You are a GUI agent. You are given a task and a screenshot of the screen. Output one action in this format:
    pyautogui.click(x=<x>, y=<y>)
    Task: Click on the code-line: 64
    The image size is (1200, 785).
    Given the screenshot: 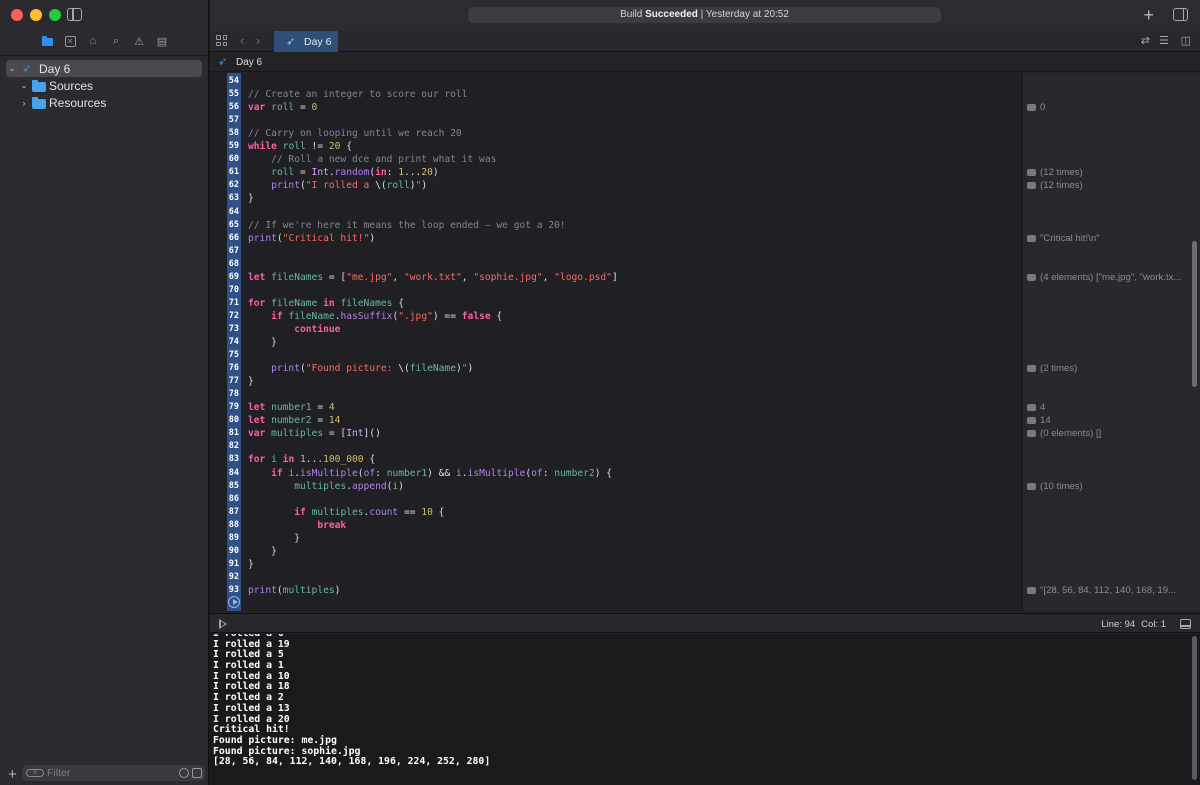 What is the action you would take?
    pyautogui.click(x=616, y=212)
    